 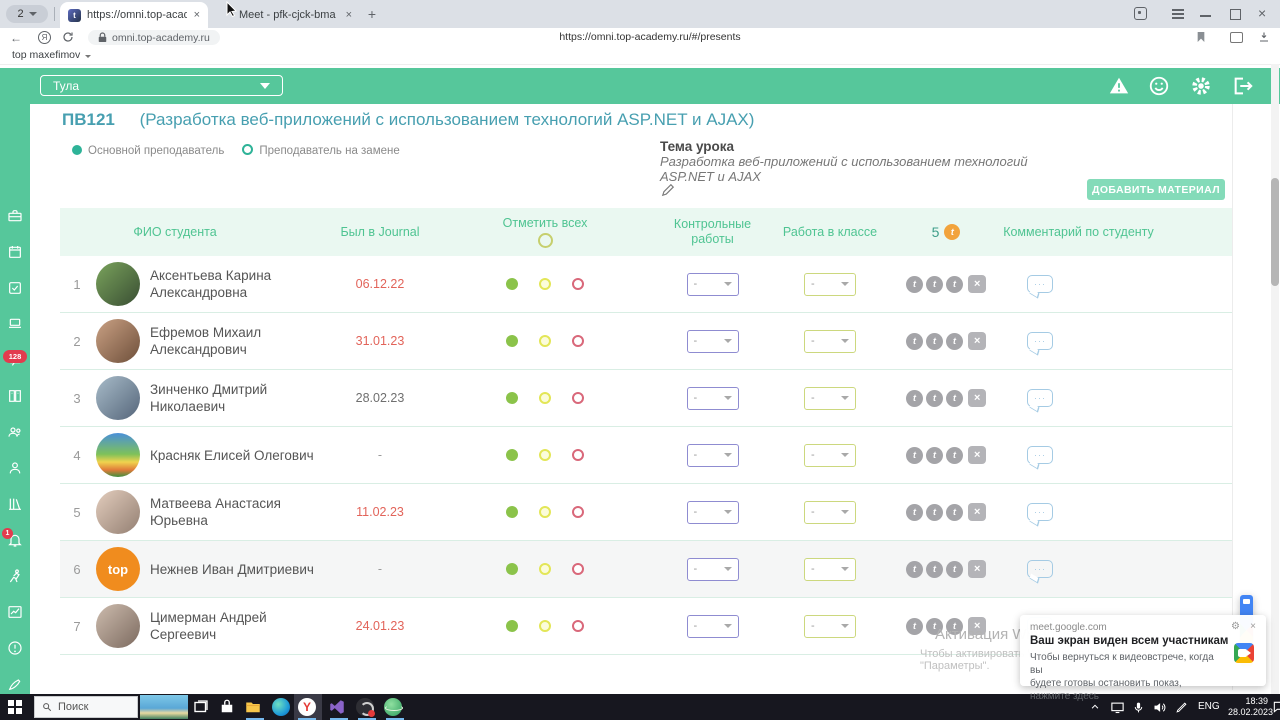 What do you see at coordinates (15, 396) in the screenshot?
I see `homework-book-icon` at bounding box center [15, 396].